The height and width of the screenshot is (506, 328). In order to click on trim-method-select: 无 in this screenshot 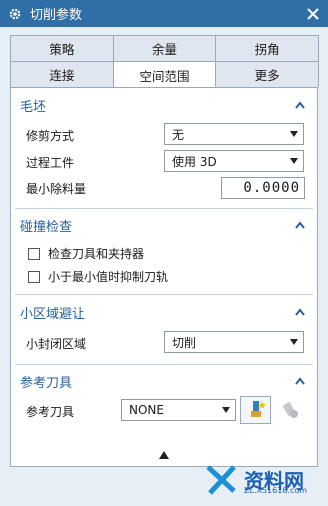, I will do `click(234, 134)`.